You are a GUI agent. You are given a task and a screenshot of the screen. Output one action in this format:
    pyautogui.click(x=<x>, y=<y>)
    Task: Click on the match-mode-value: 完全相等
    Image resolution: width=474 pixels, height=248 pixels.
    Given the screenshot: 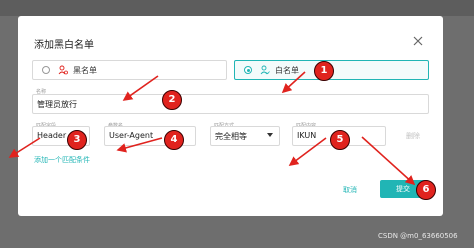 What is the action you would take?
    pyautogui.click(x=231, y=136)
    